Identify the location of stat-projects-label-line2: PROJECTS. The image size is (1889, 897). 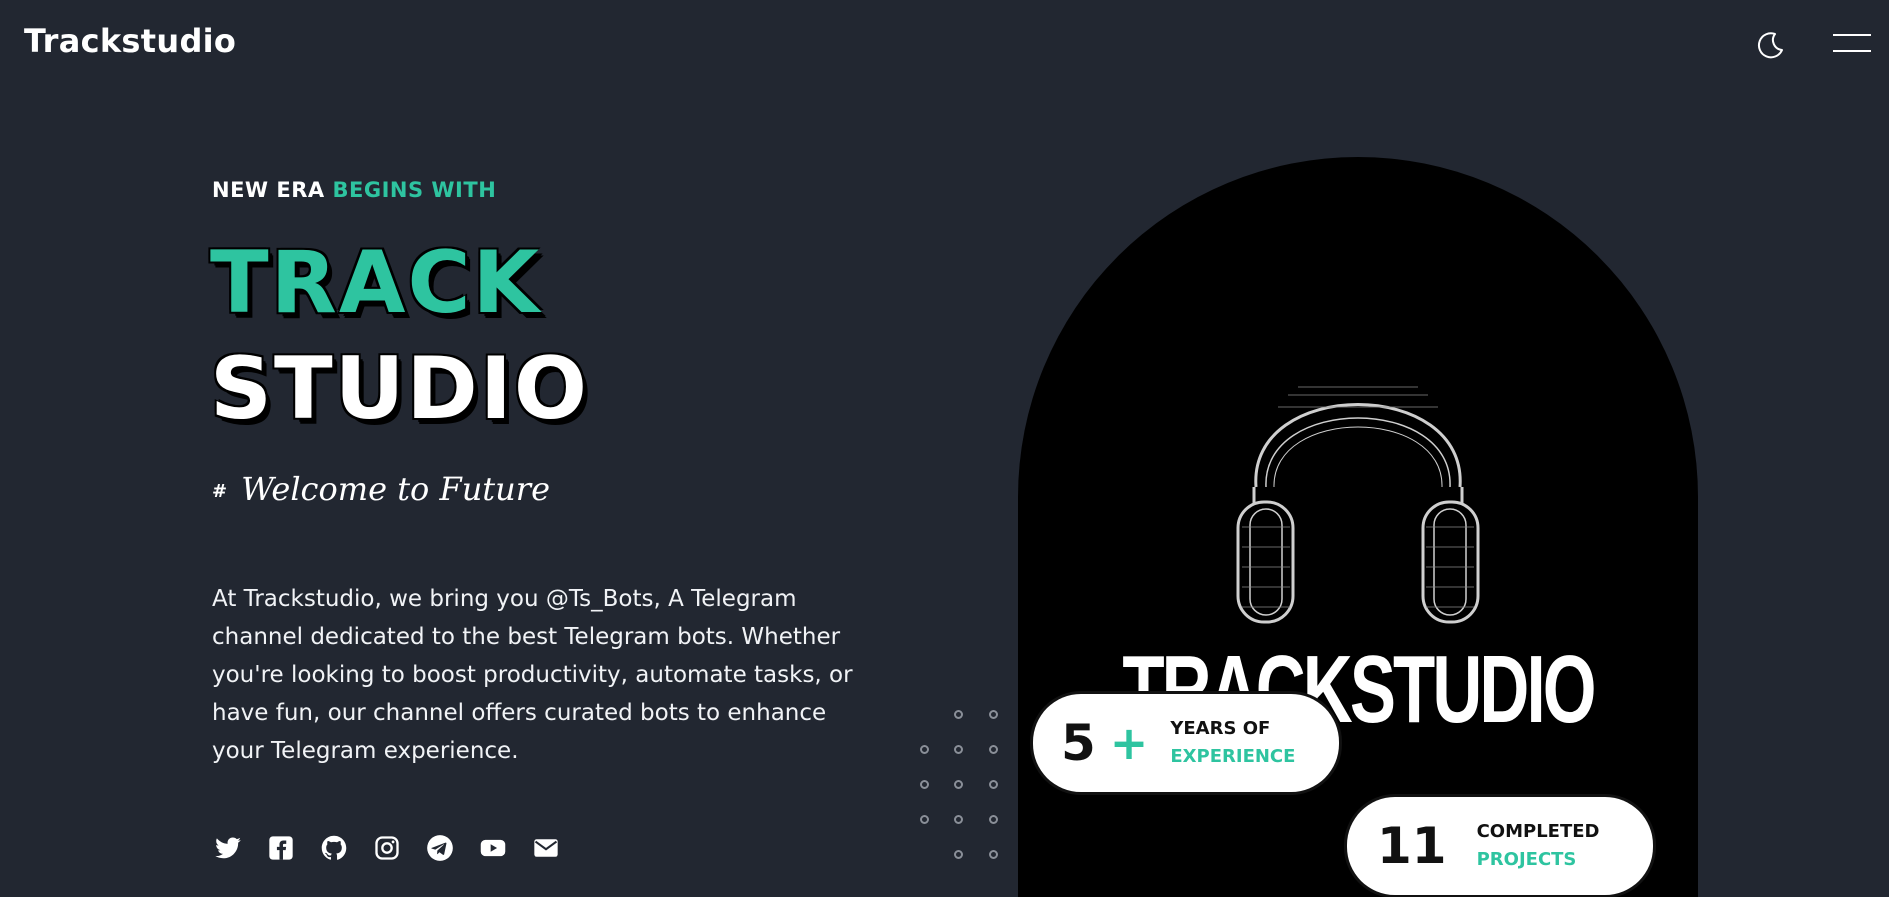
(1526, 859).